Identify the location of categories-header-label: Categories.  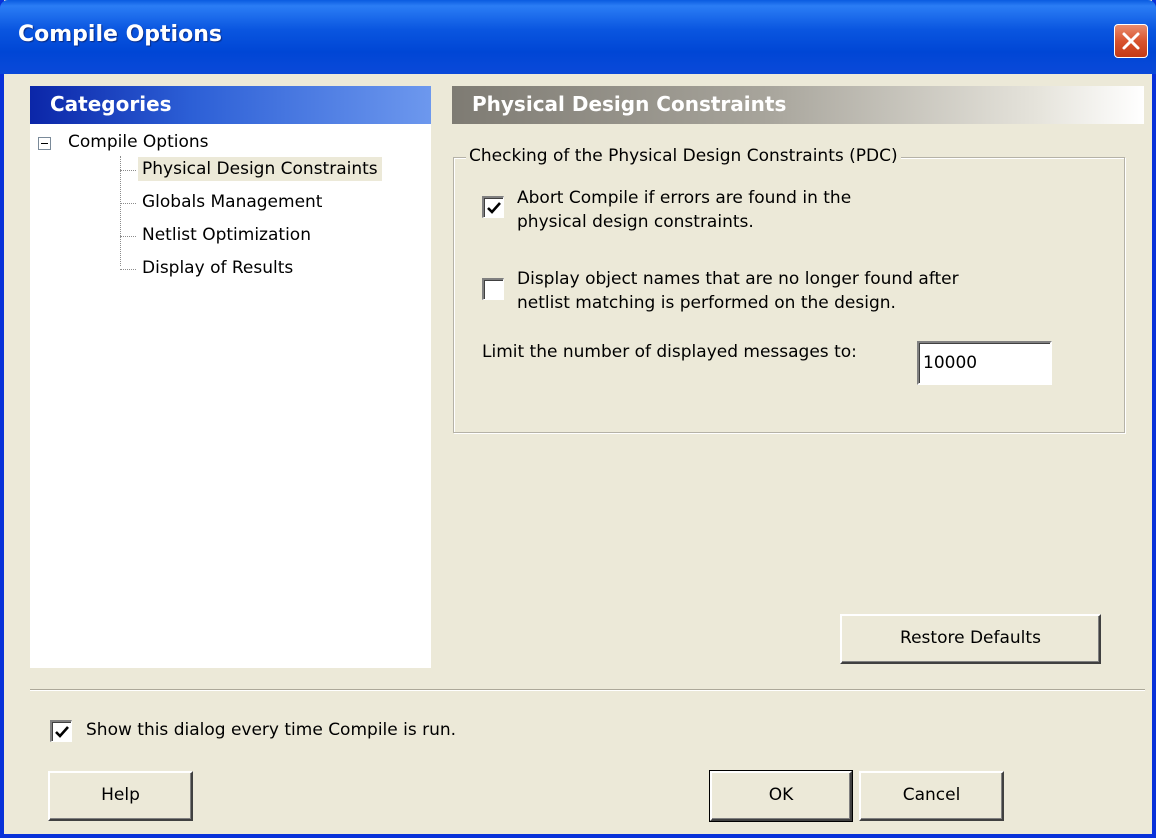
(111, 104).